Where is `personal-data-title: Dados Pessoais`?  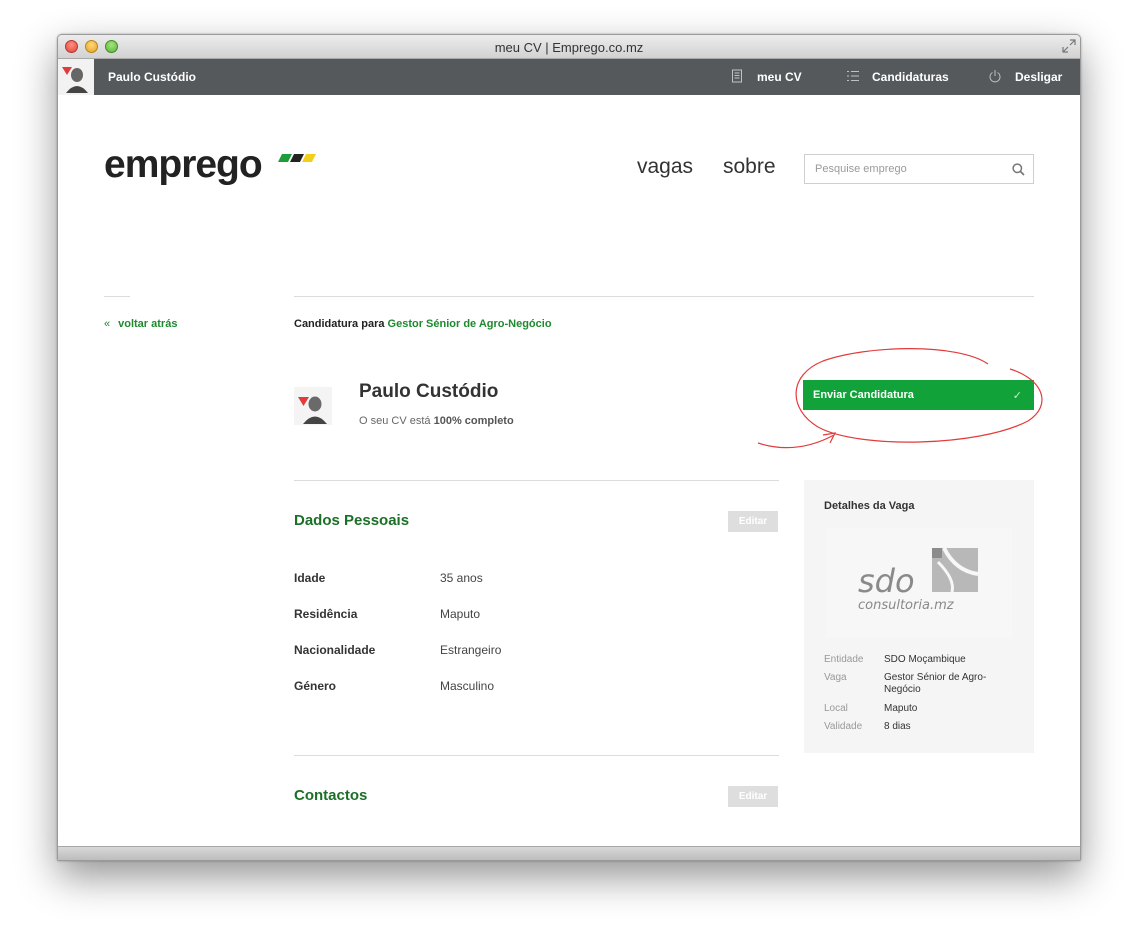
personal-data-title: Dados Pessoais is located at coordinates (352, 520).